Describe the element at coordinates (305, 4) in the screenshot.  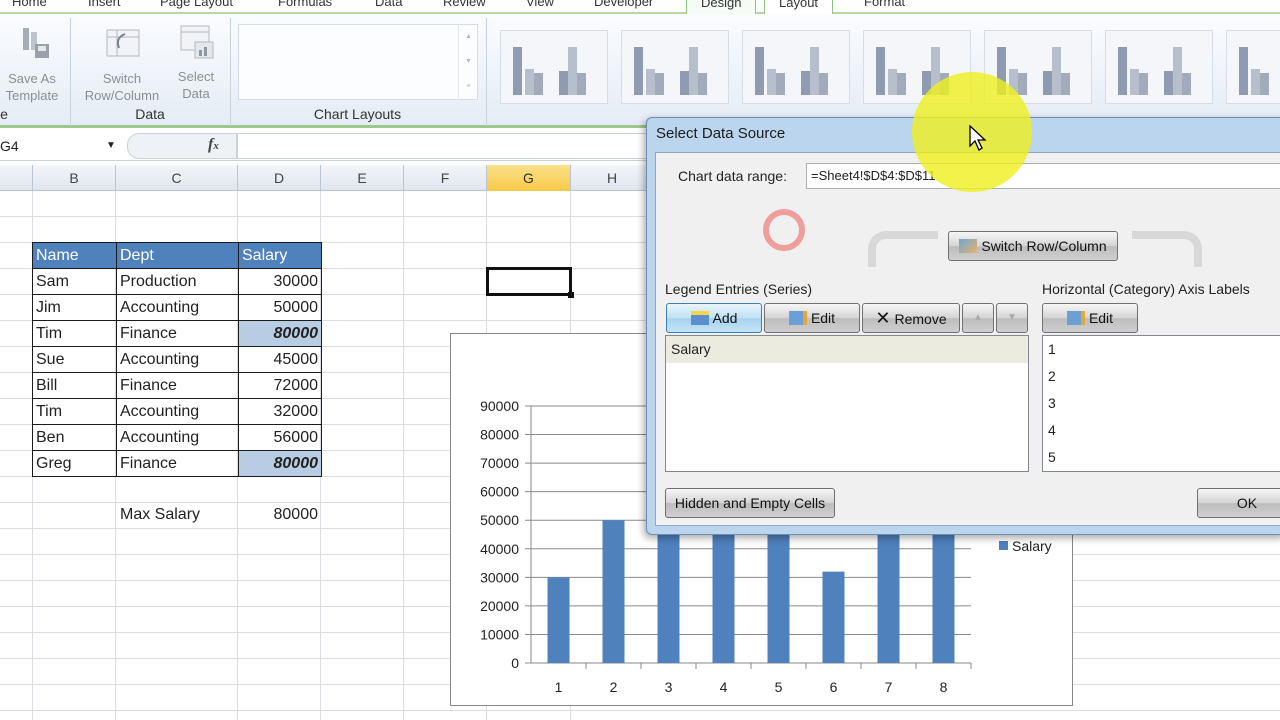
I see `tab-formulas: Formulas` at that location.